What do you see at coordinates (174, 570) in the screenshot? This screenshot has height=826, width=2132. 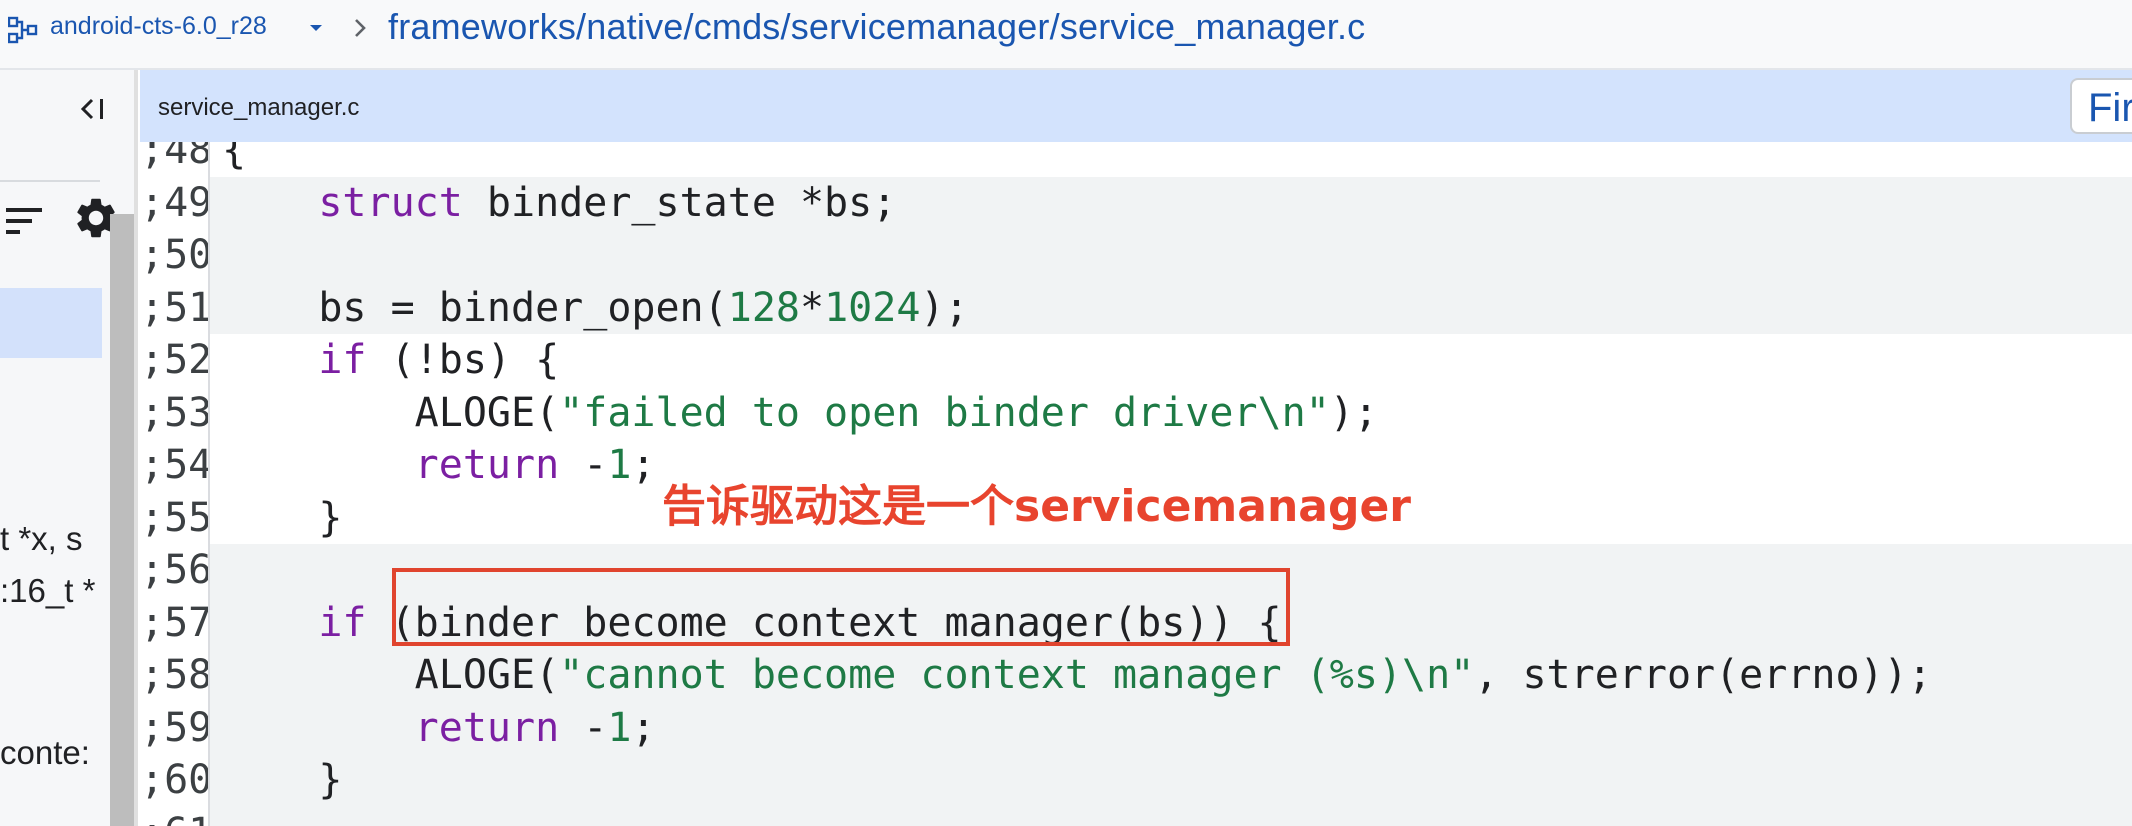 I see `line-number: ;56` at bounding box center [174, 570].